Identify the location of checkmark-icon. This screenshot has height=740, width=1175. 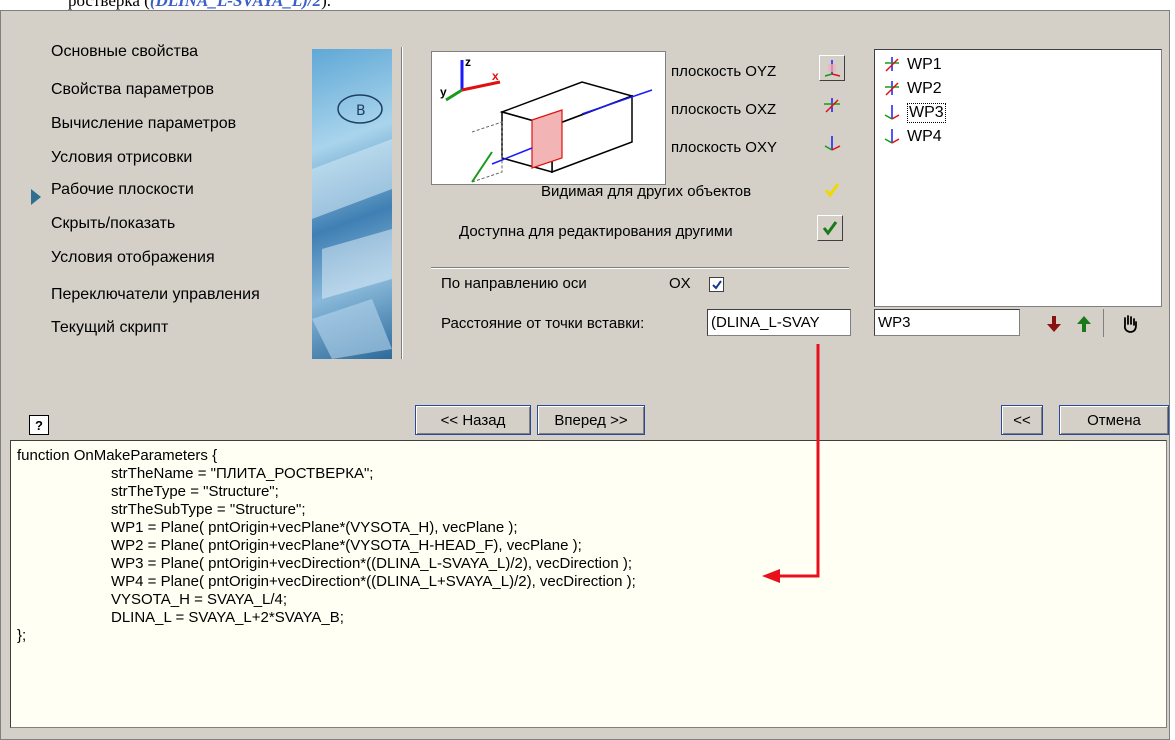
(716, 284).